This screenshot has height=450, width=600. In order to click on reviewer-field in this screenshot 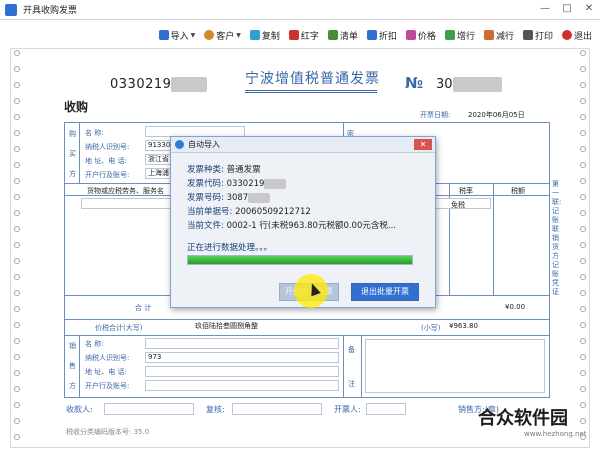, I will do `click(277, 409)`.